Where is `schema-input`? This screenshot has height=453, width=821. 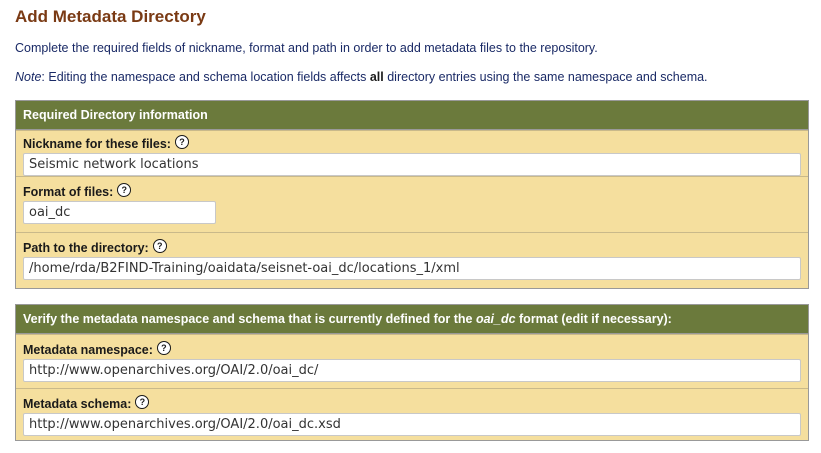 schema-input is located at coordinates (412, 424).